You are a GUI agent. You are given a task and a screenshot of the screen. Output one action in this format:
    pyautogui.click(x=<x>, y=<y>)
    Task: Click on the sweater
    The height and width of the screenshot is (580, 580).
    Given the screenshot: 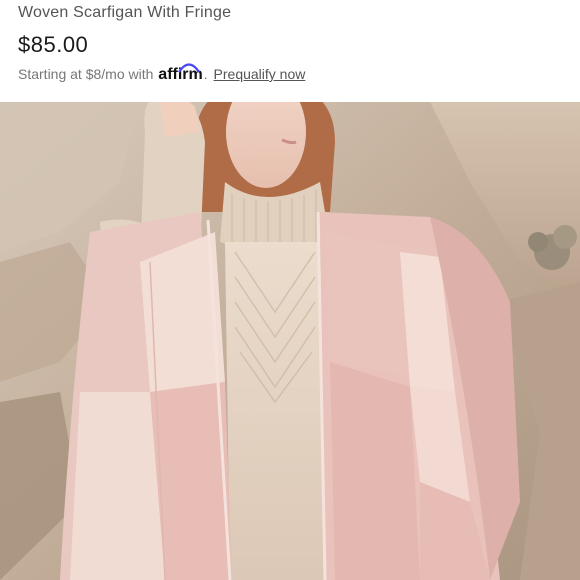 What is the action you would take?
    pyautogui.click(x=277, y=411)
    